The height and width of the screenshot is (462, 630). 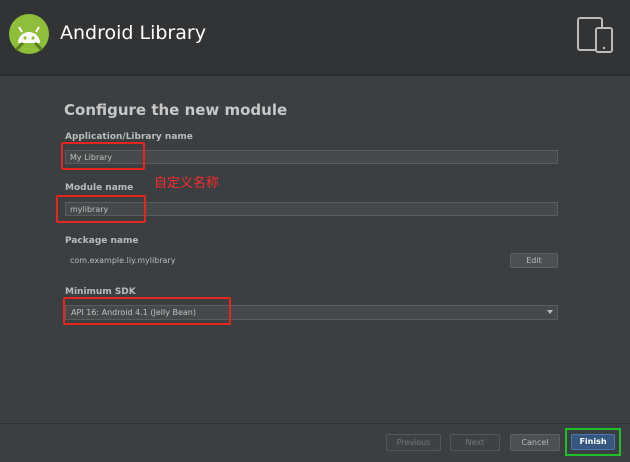 What do you see at coordinates (534, 260) in the screenshot?
I see `edit-package-button: Edit` at bounding box center [534, 260].